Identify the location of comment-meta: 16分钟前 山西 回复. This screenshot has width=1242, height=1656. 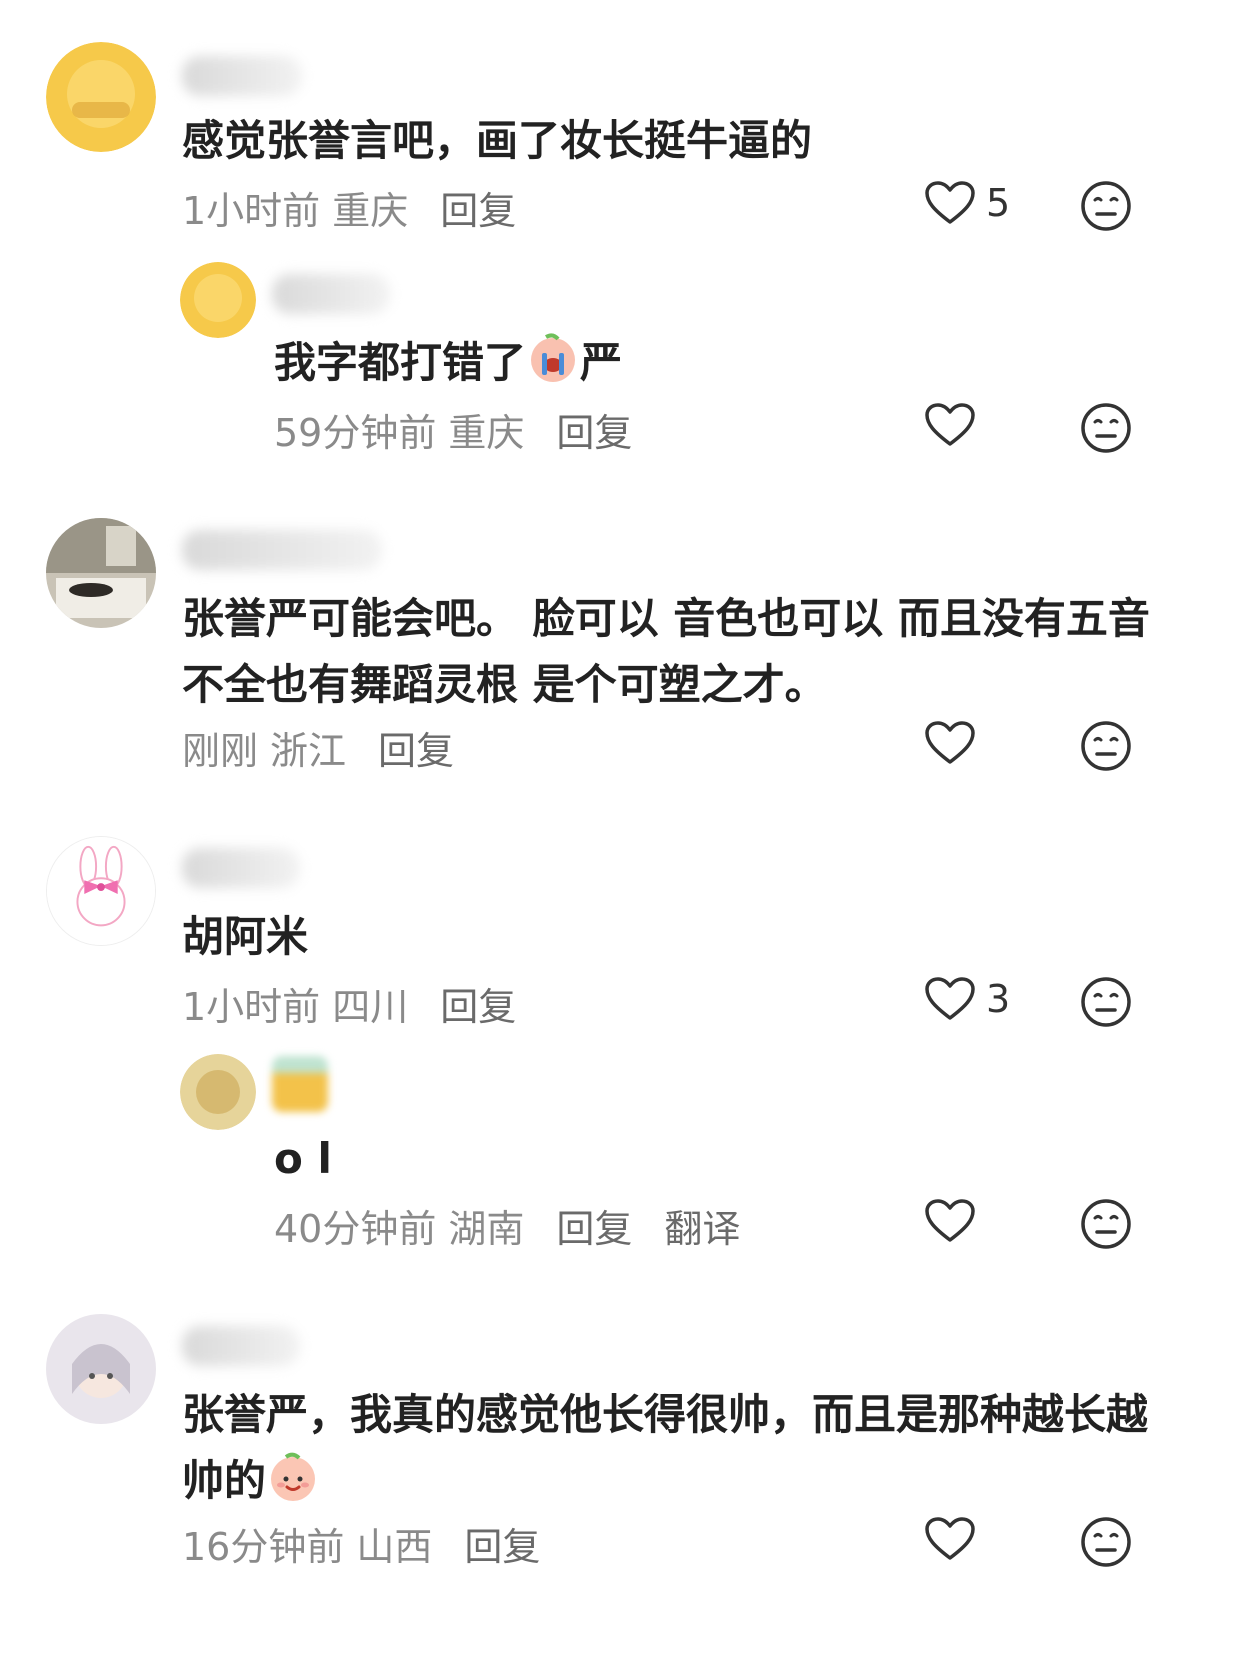
(361, 1543).